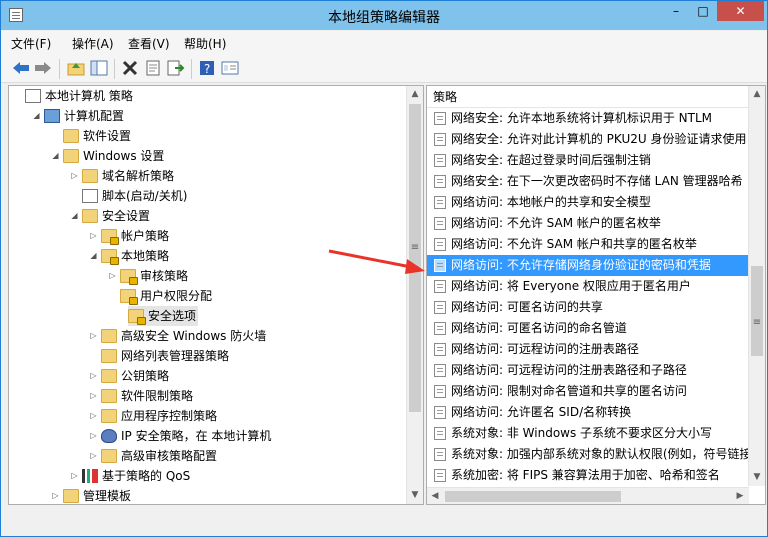 The height and width of the screenshot is (537, 768). What do you see at coordinates (90, 476) in the screenshot?
I see `chart-icon` at bounding box center [90, 476].